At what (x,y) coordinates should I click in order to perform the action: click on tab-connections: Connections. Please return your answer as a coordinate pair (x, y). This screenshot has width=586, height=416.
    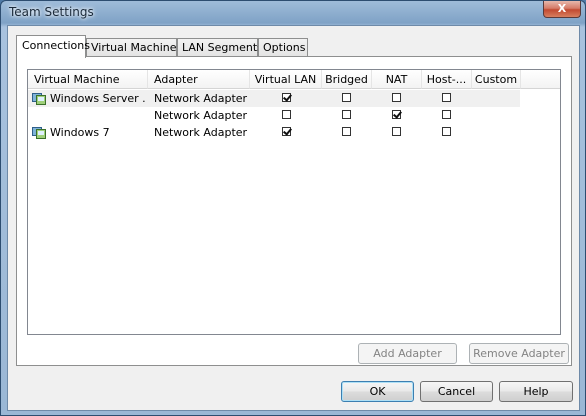
    Looking at the image, I should click on (53, 46).